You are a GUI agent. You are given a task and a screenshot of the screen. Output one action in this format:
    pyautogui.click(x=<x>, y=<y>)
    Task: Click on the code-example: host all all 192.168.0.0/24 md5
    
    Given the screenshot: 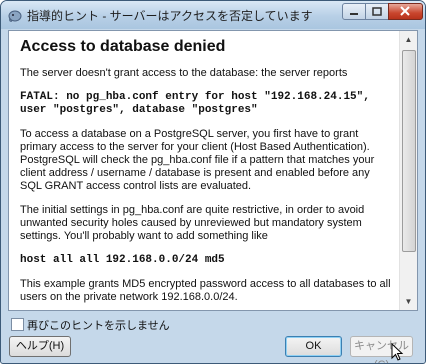 What is the action you would take?
    pyautogui.click(x=122, y=260)
    